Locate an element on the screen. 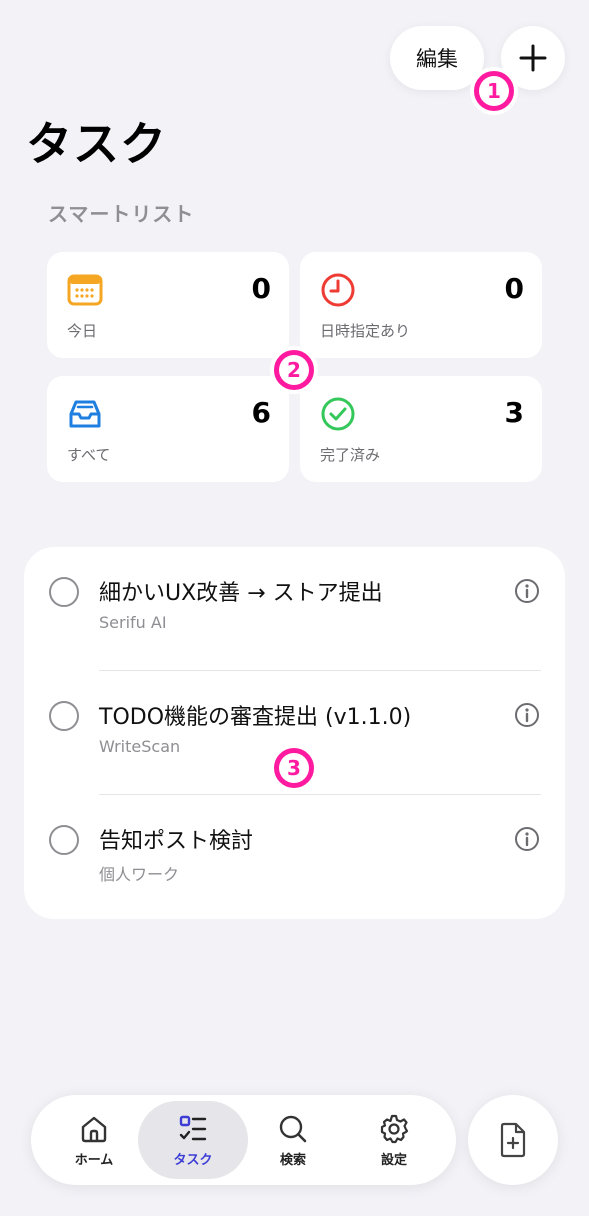 The width and height of the screenshot is (589, 1216). annotation-marker-2: 2 is located at coordinates (294, 370).